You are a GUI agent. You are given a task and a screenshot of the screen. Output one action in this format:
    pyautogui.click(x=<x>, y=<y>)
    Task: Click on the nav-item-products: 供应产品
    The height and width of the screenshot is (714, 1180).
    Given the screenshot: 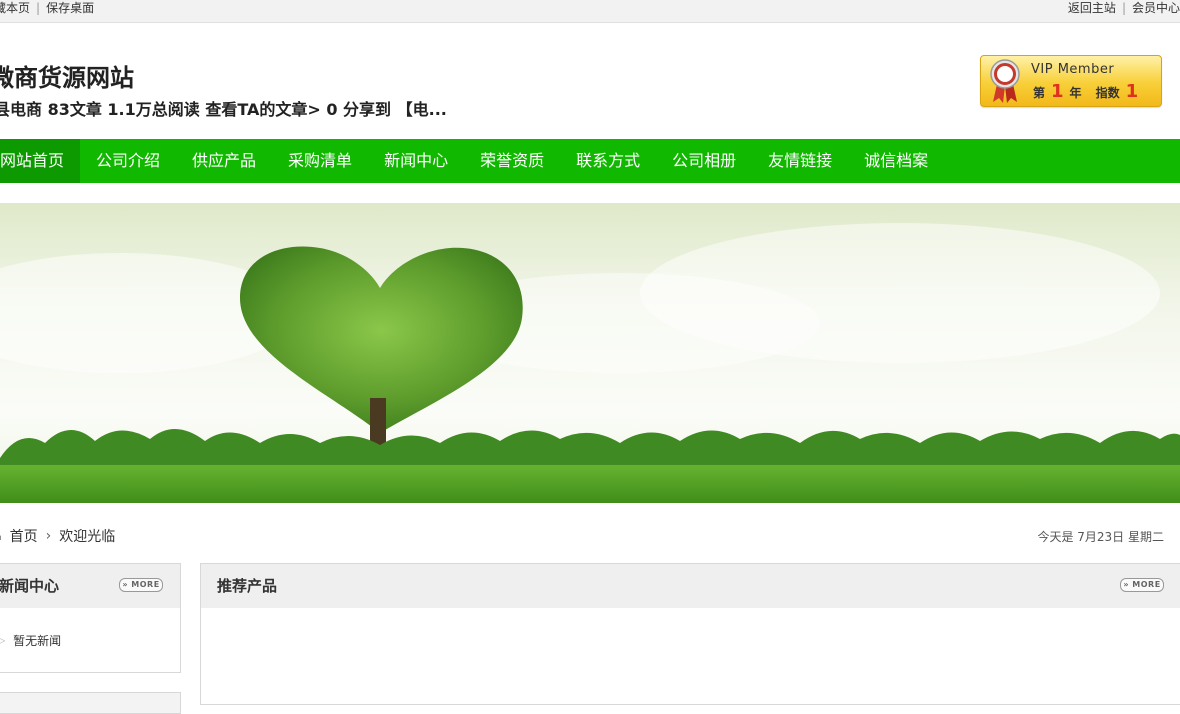 What is the action you would take?
    pyautogui.click(x=224, y=161)
    